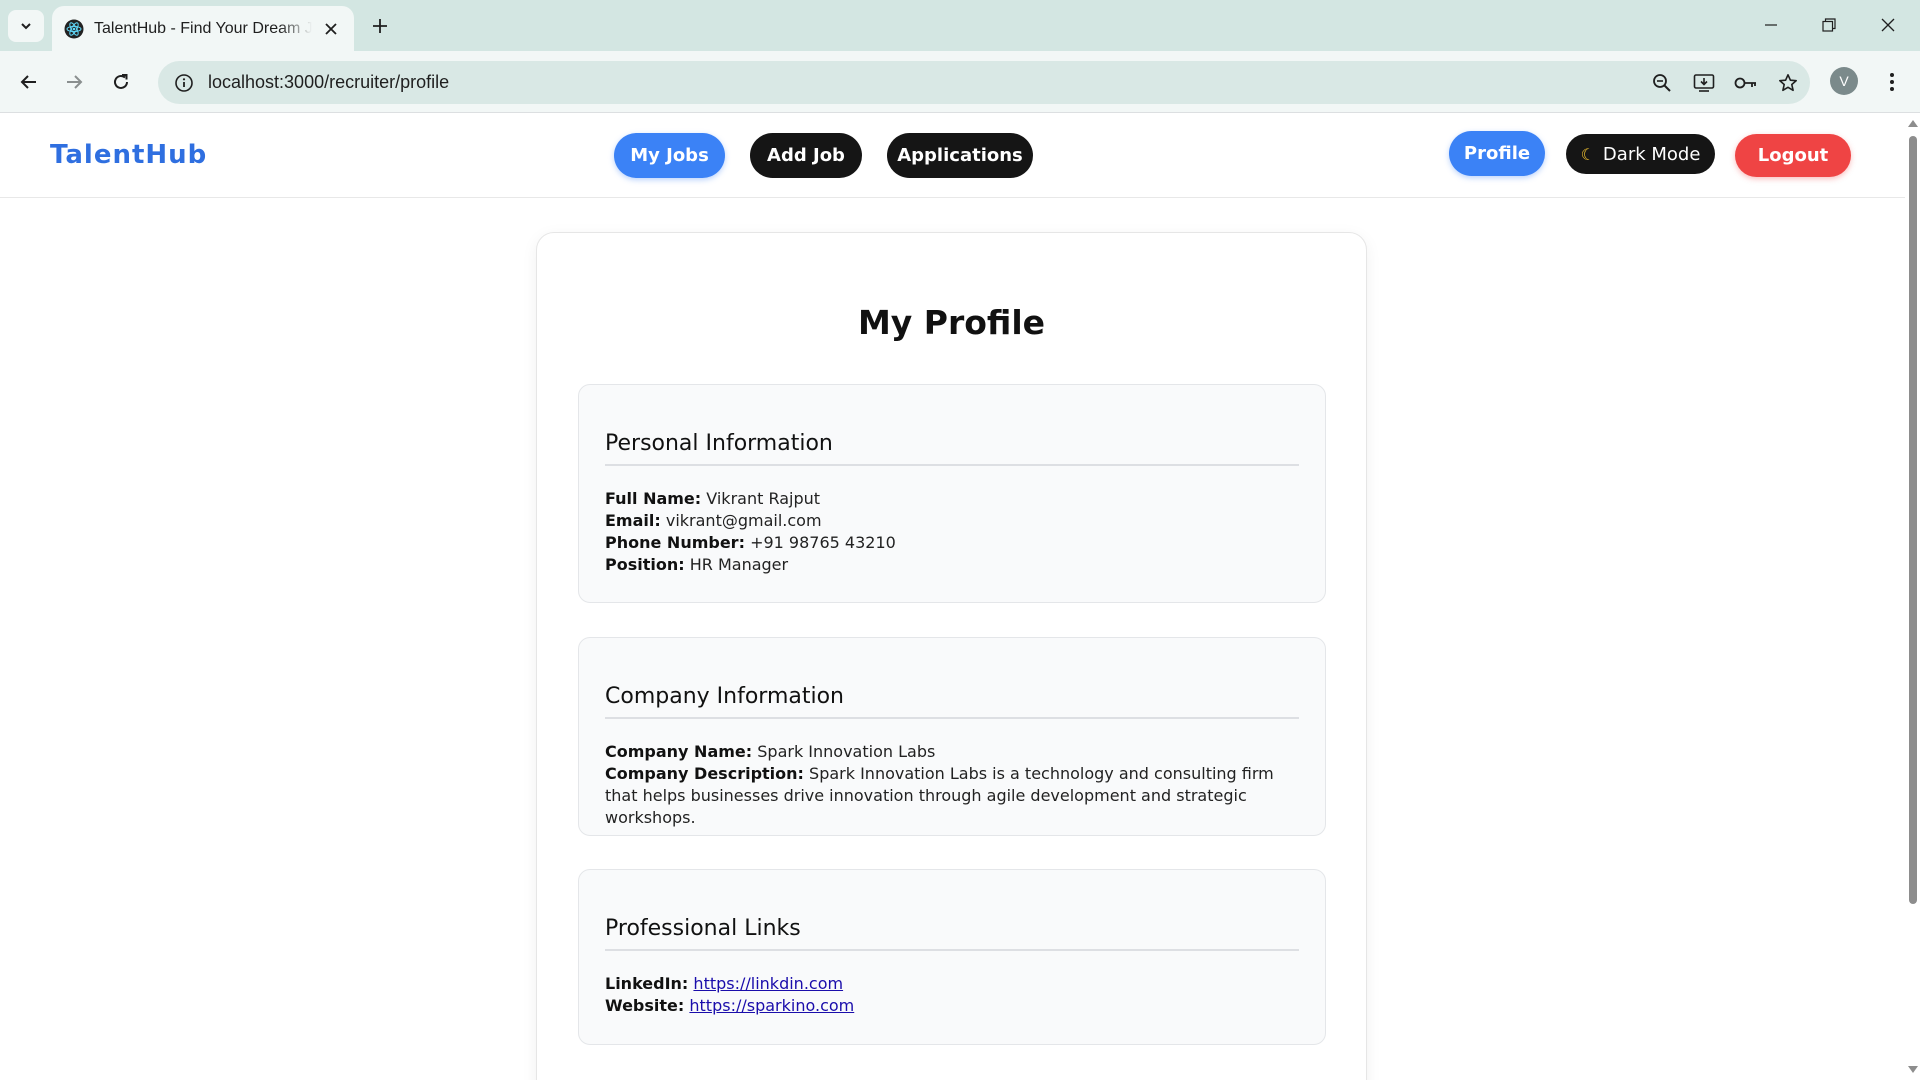  What do you see at coordinates (1587, 154) in the screenshot?
I see `moon-icon: ☾` at bounding box center [1587, 154].